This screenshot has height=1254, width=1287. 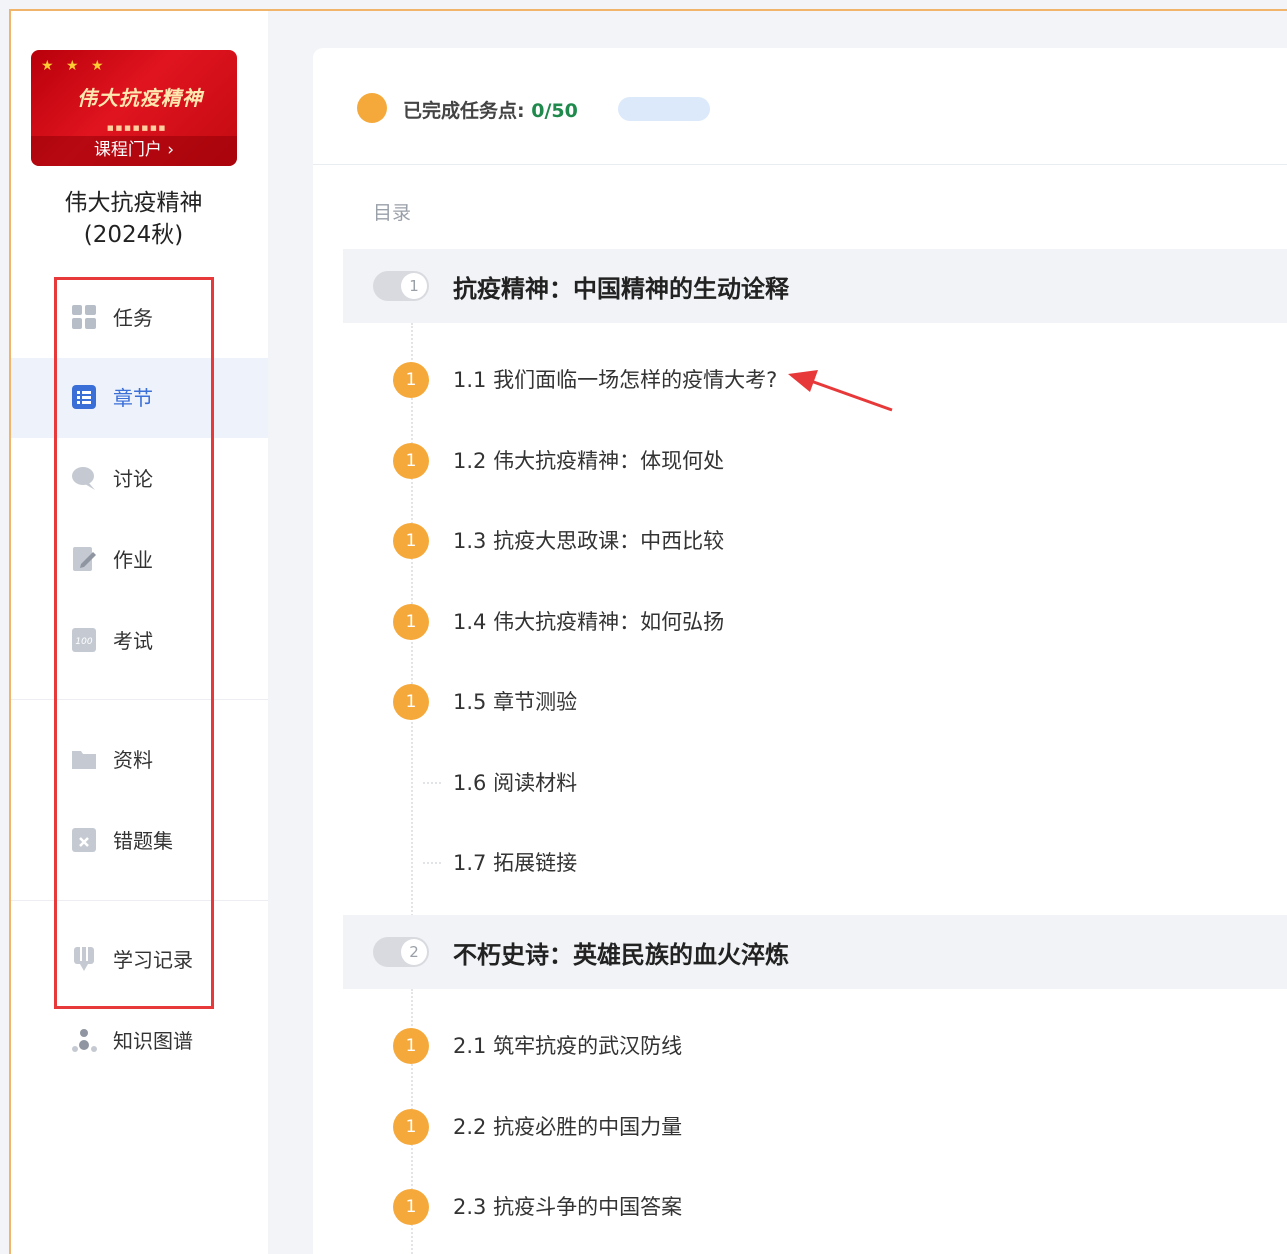 What do you see at coordinates (515, 782) in the screenshot?
I see `section-title: 1.6 阅读材料` at bounding box center [515, 782].